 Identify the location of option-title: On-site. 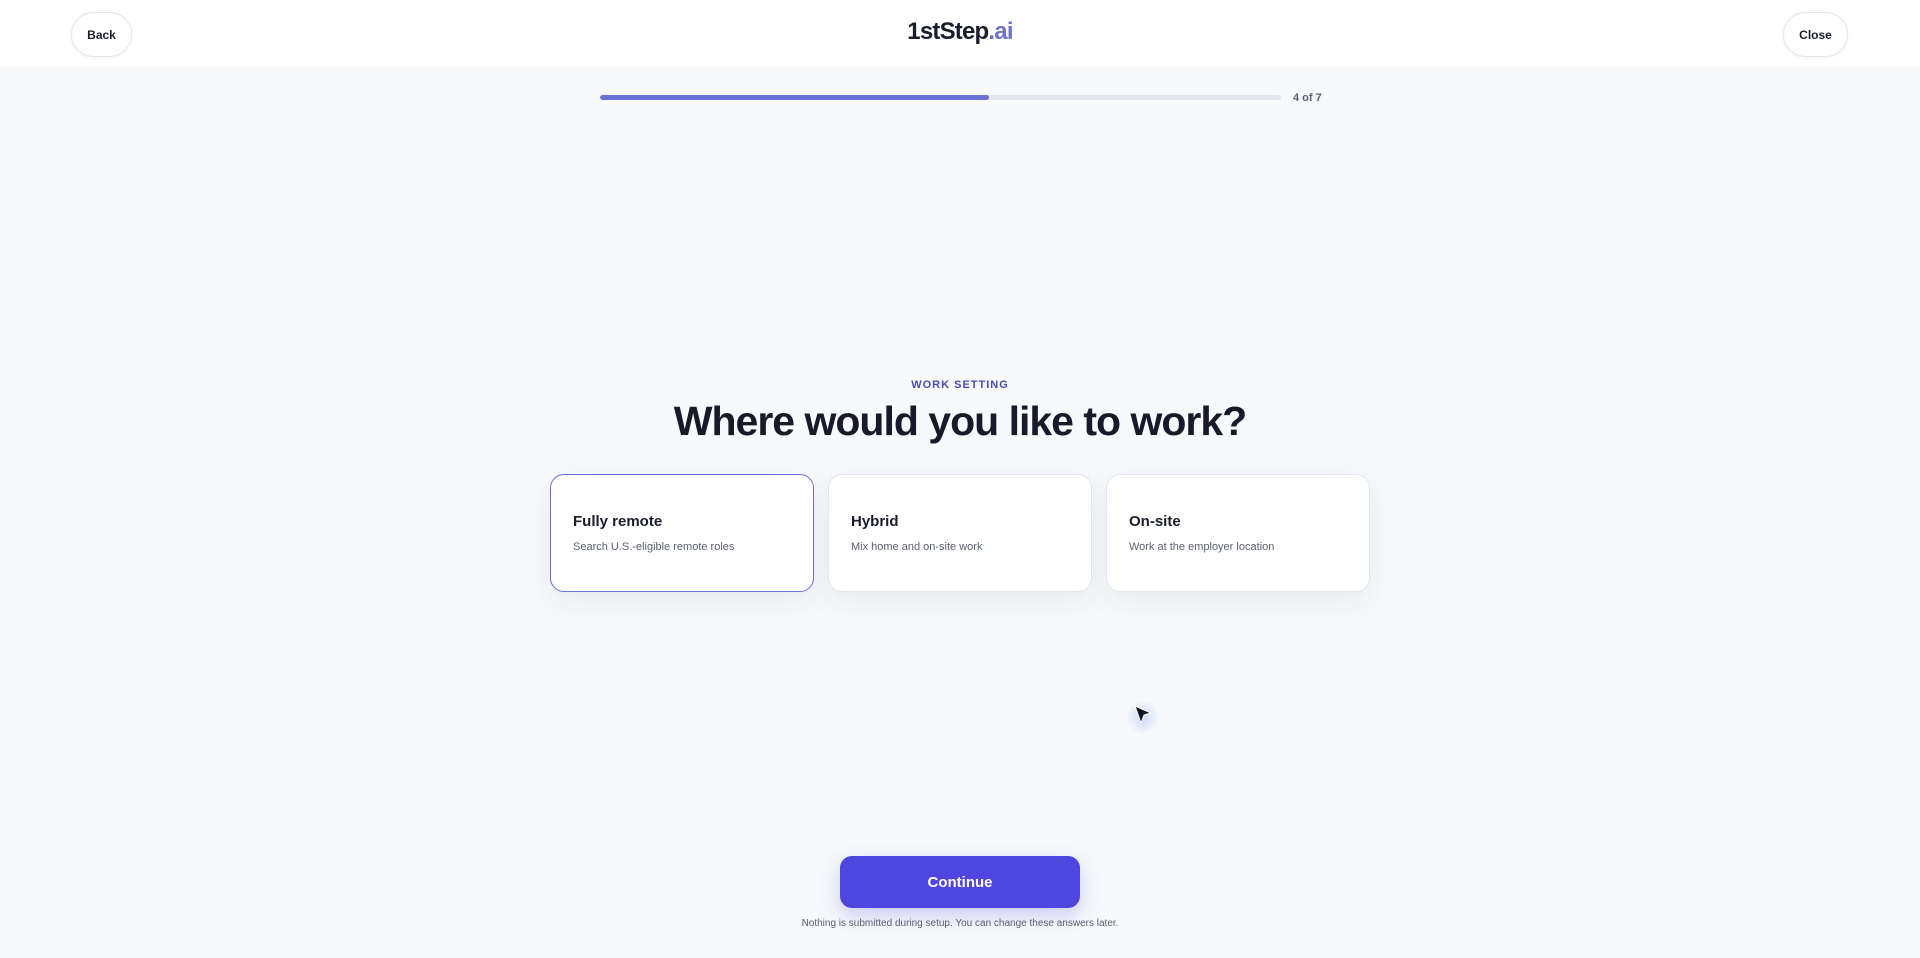
(1155, 521).